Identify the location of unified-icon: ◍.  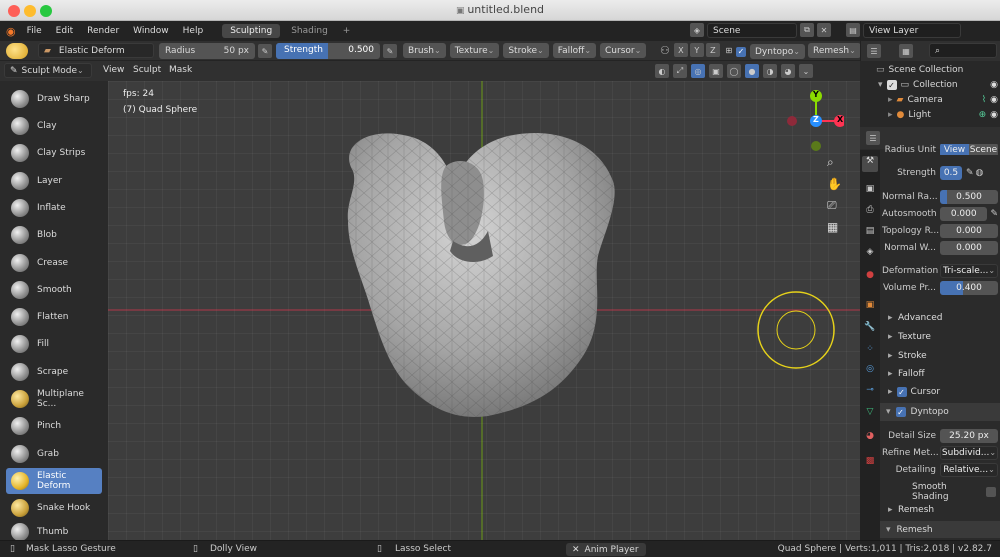
(980, 173).